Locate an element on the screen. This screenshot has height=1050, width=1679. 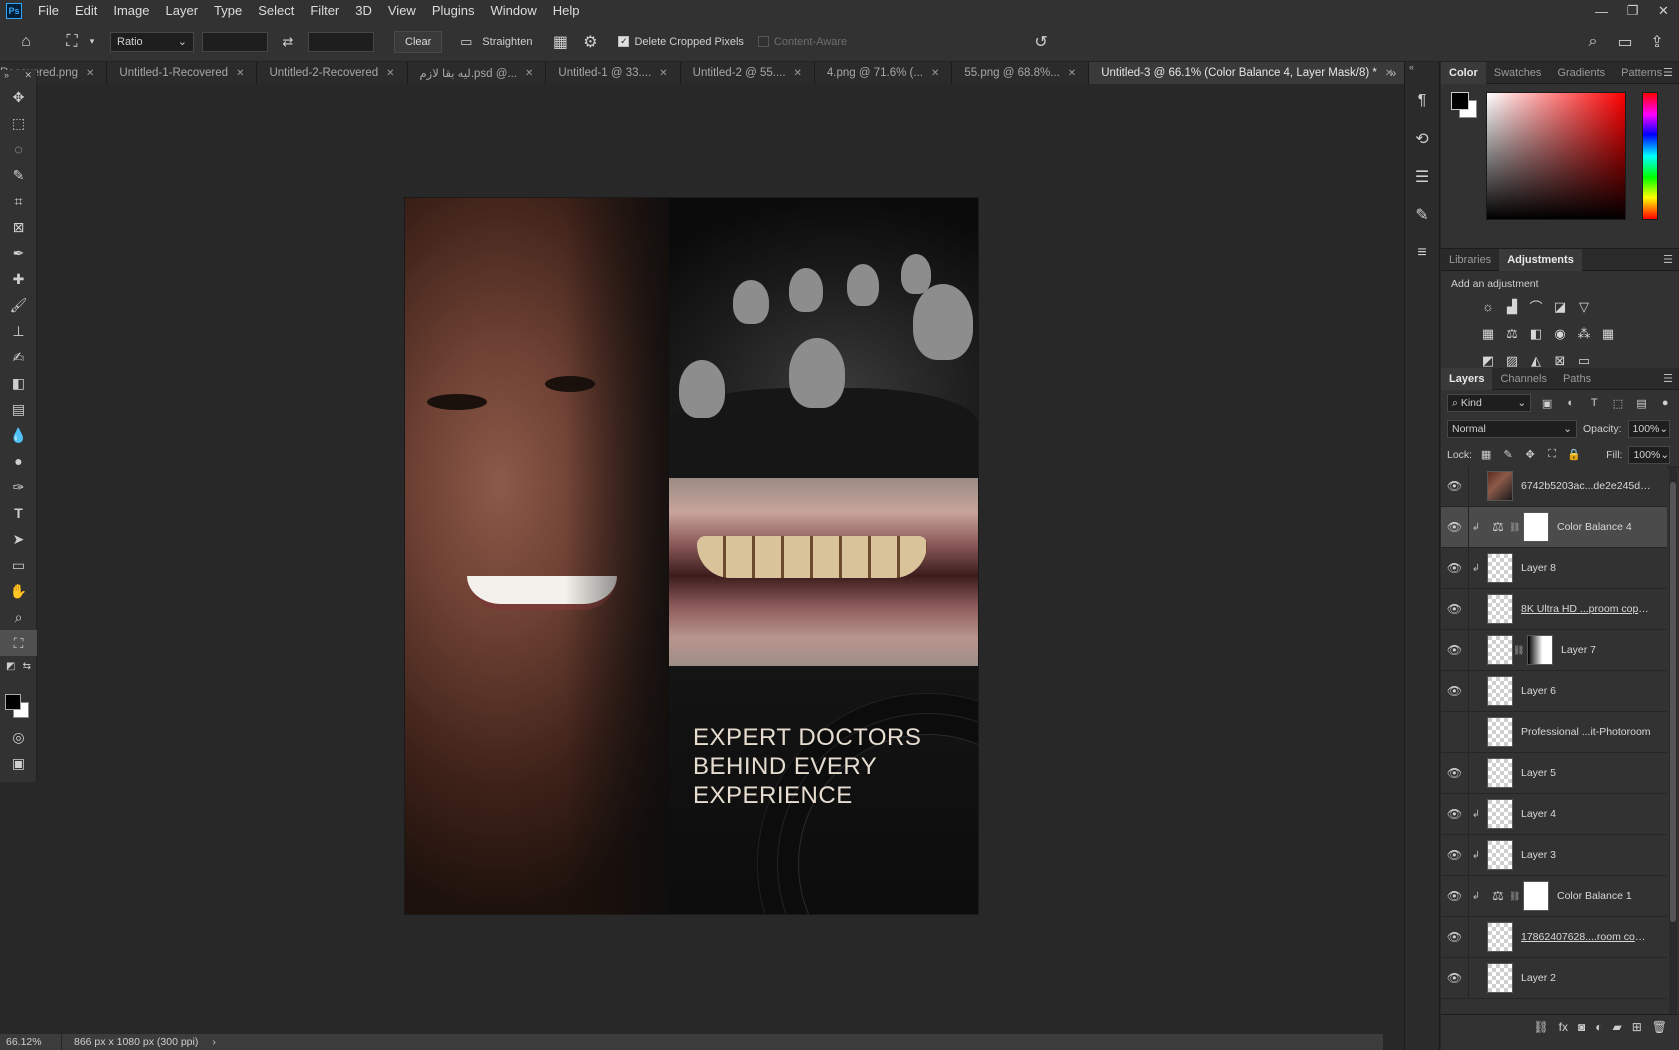
overlay-grid-icon: ▦ is located at coordinates (560, 42).